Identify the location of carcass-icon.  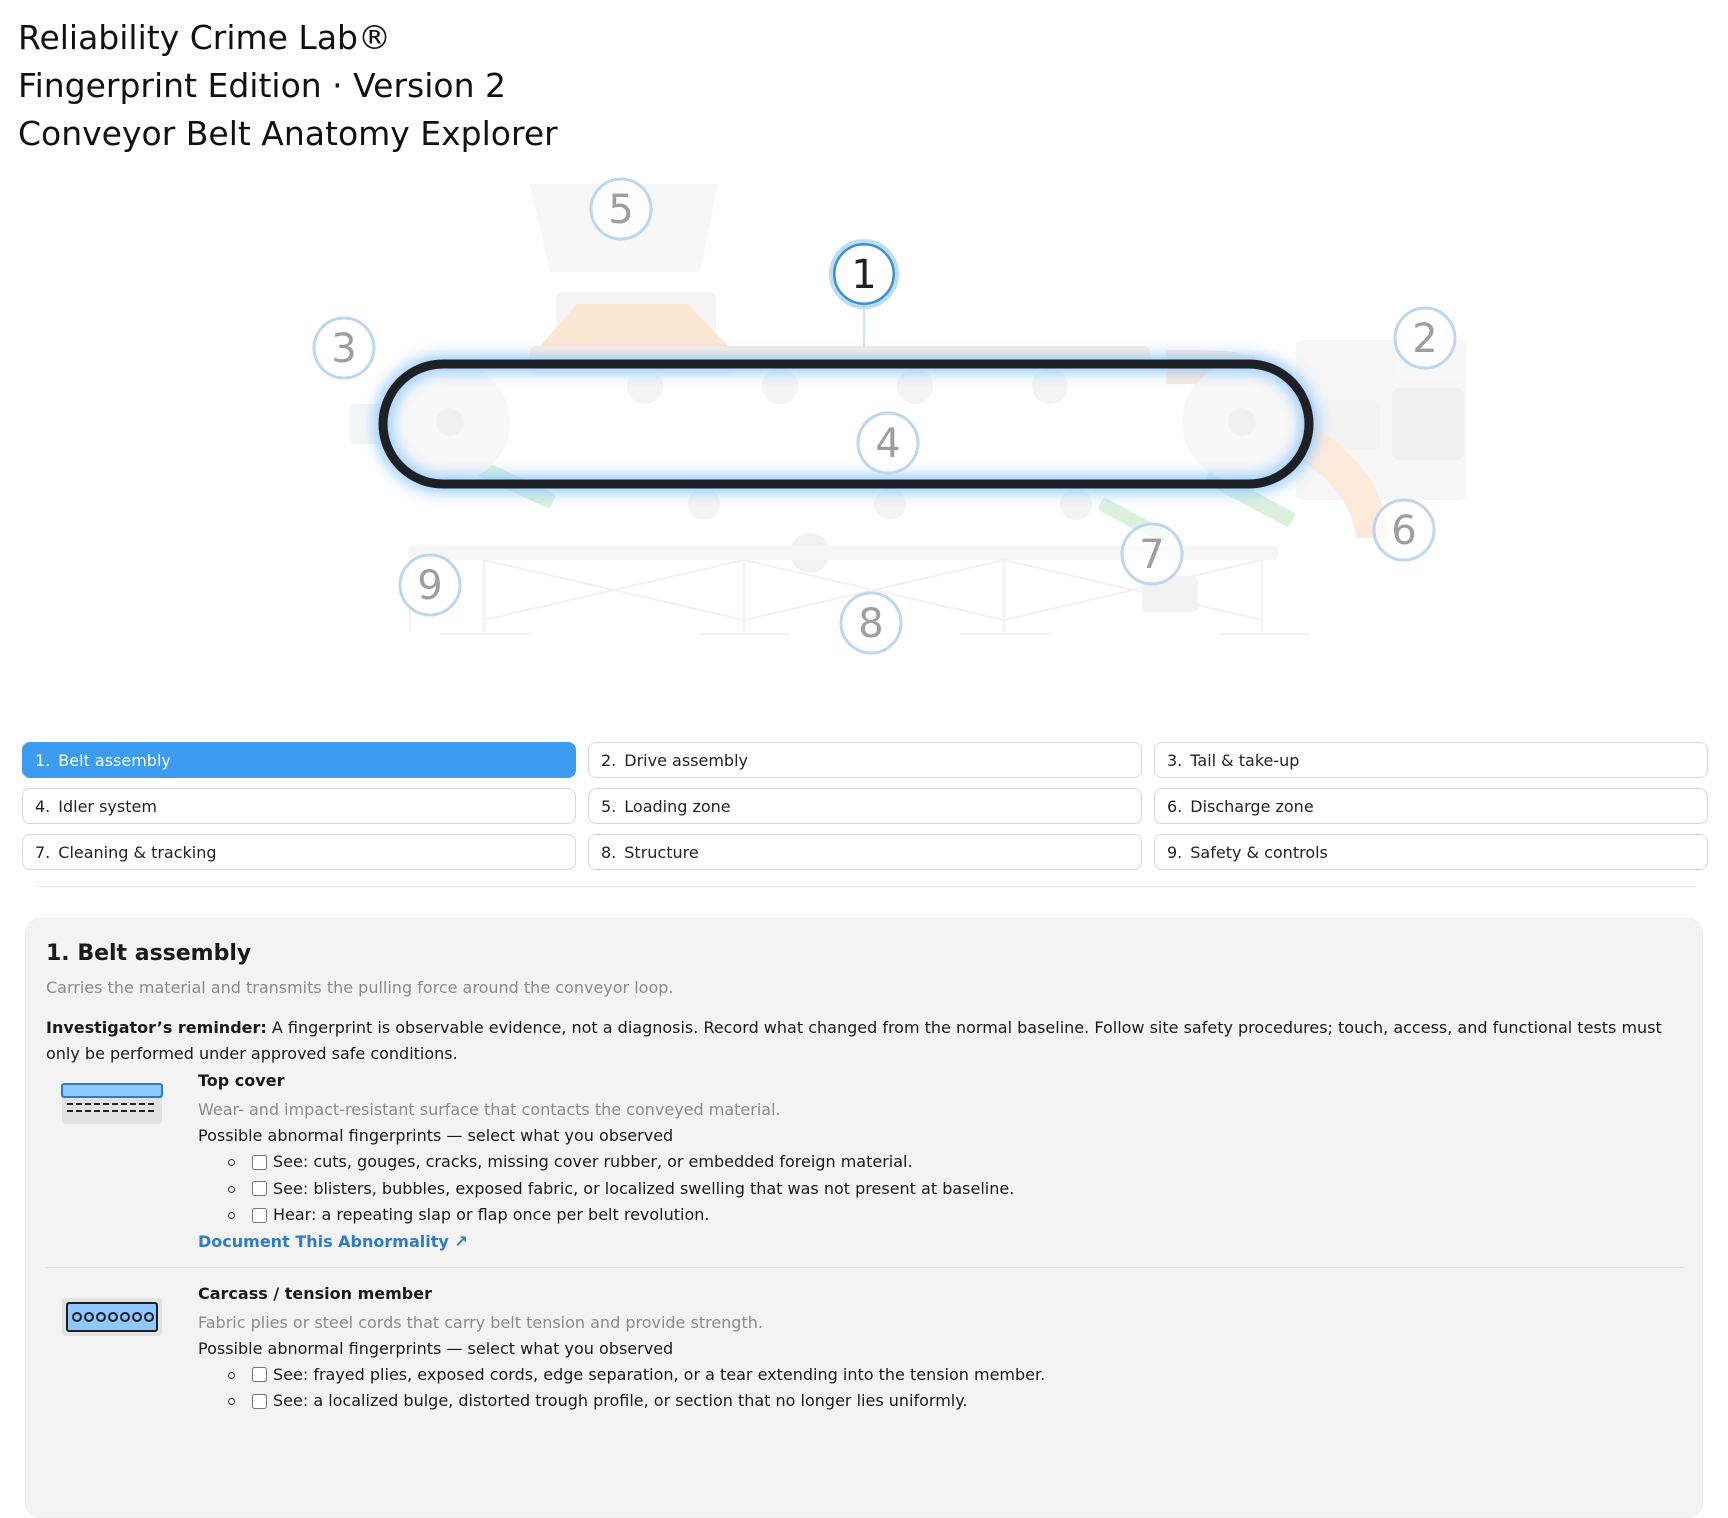
(112, 1316).